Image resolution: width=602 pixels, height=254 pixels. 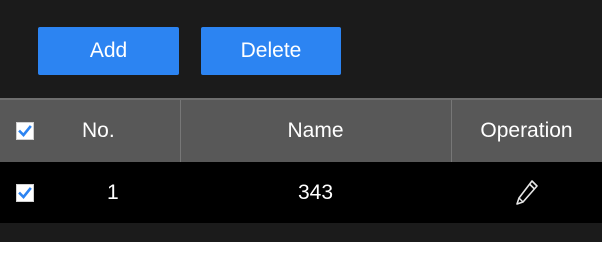 I want to click on add-button: Add, so click(x=108, y=51).